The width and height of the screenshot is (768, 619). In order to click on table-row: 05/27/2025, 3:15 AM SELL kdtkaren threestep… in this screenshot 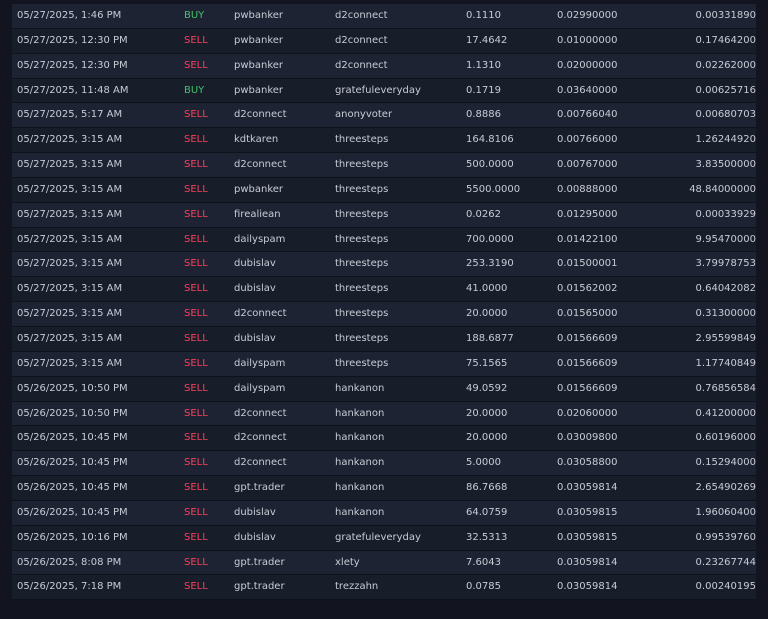, I will do `click(384, 141)`.